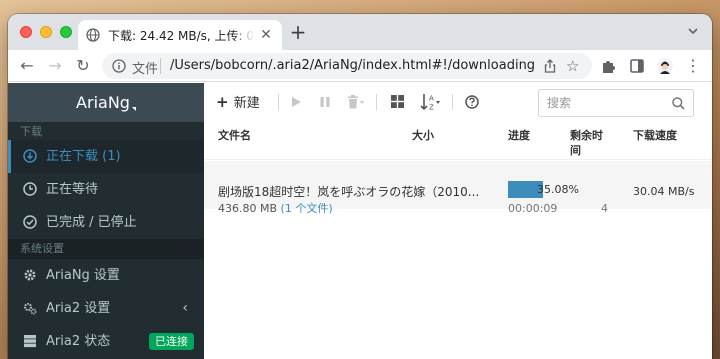 The image size is (720, 359). I want to click on column-header-remaining-line2: 间, so click(575, 150).